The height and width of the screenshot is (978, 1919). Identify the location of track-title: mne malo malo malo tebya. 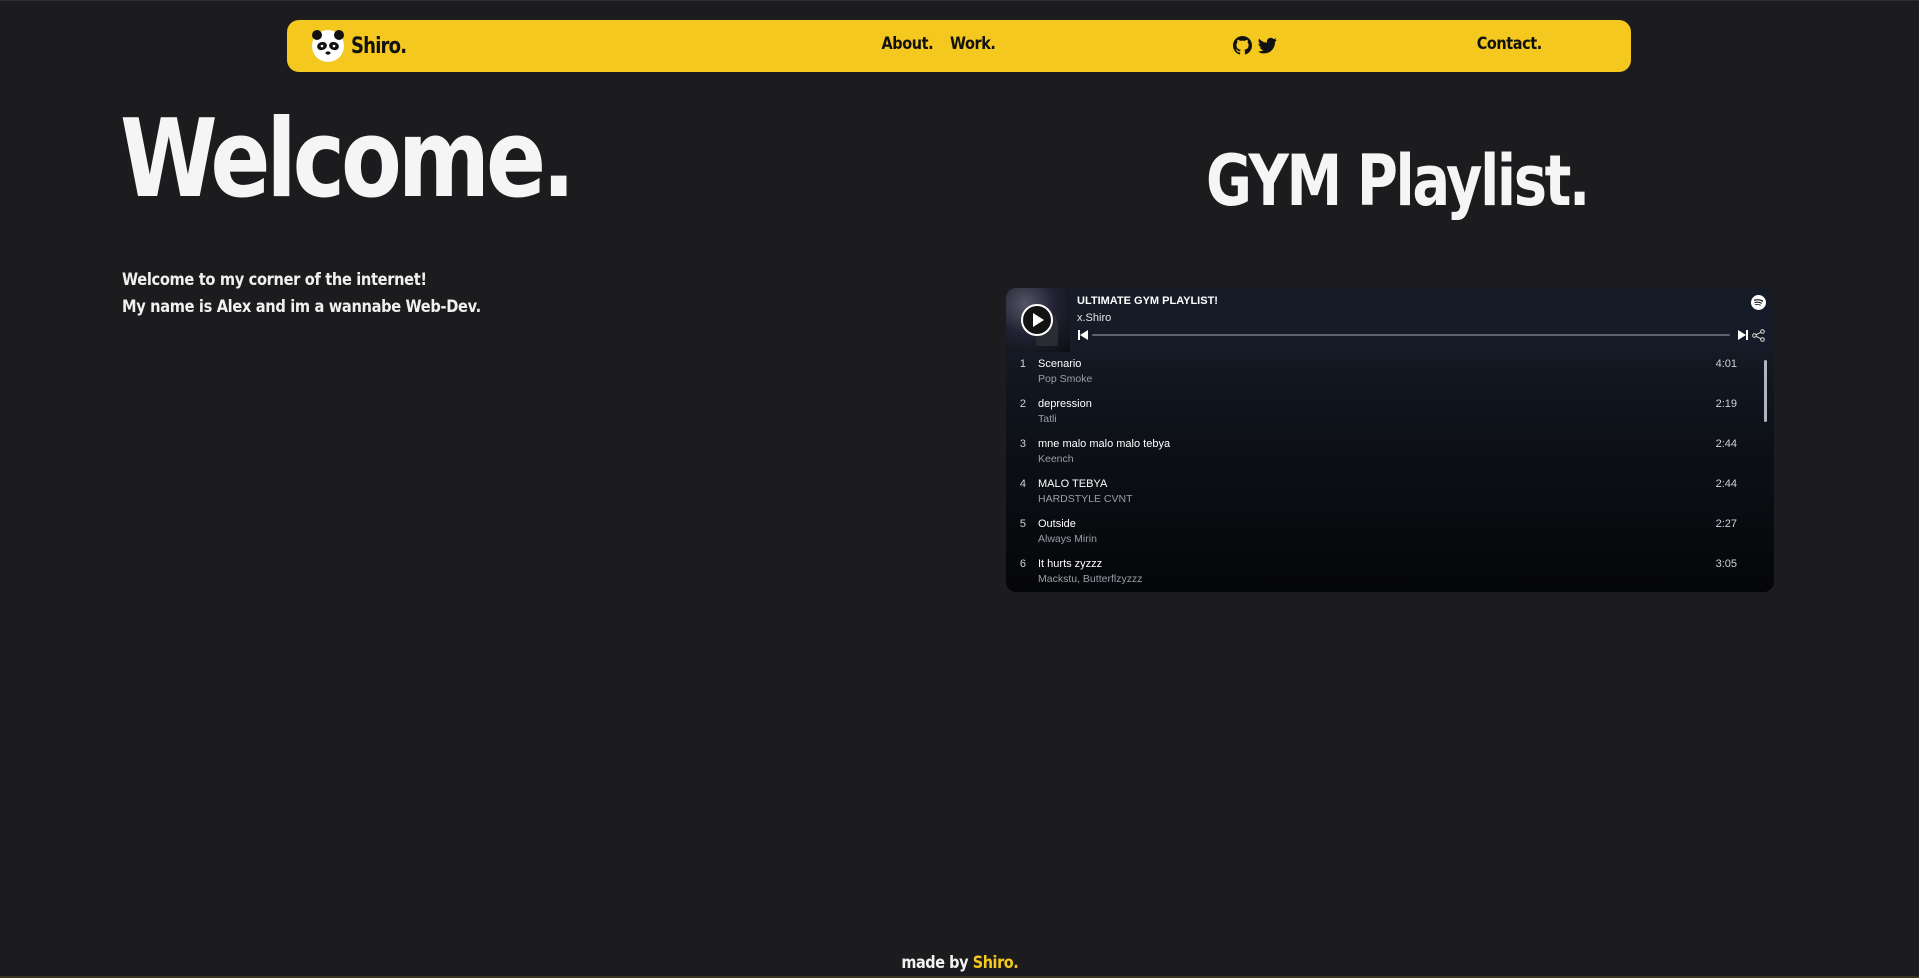
(1104, 444).